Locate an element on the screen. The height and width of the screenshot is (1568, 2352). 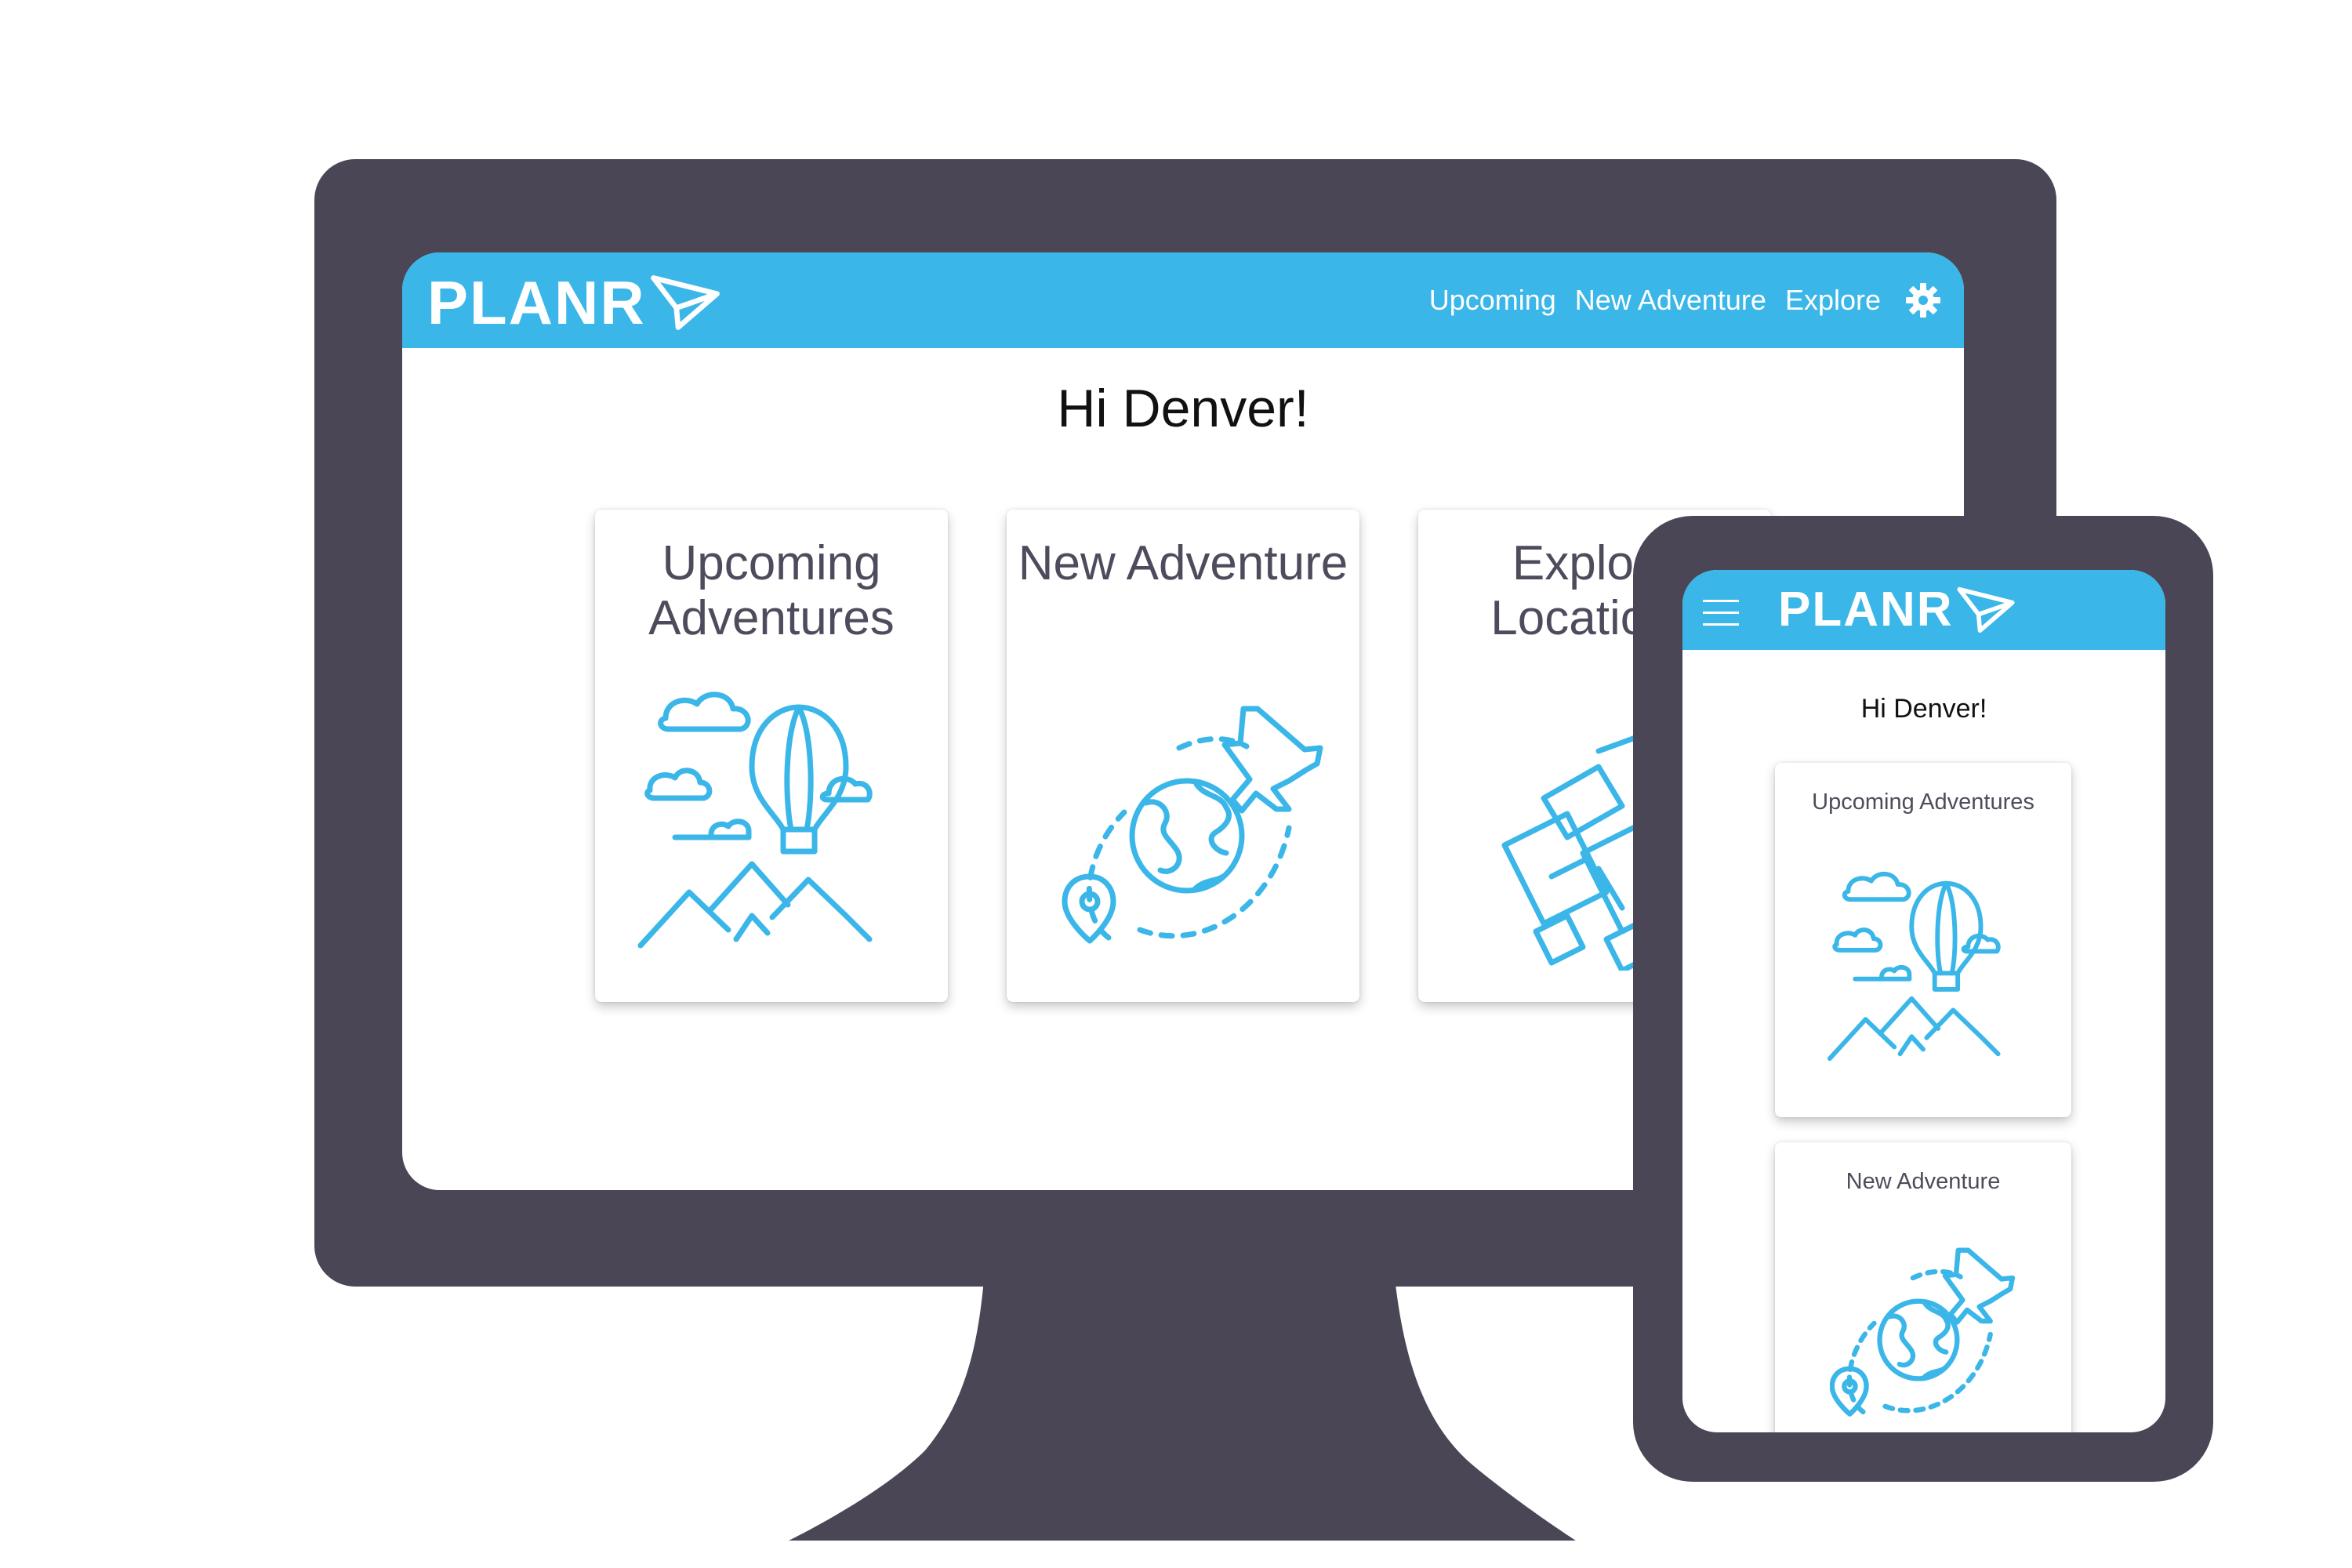
desktop-nav-bar: PLANR Upcoming New Adventure Explore is located at coordinates (1183, 300).